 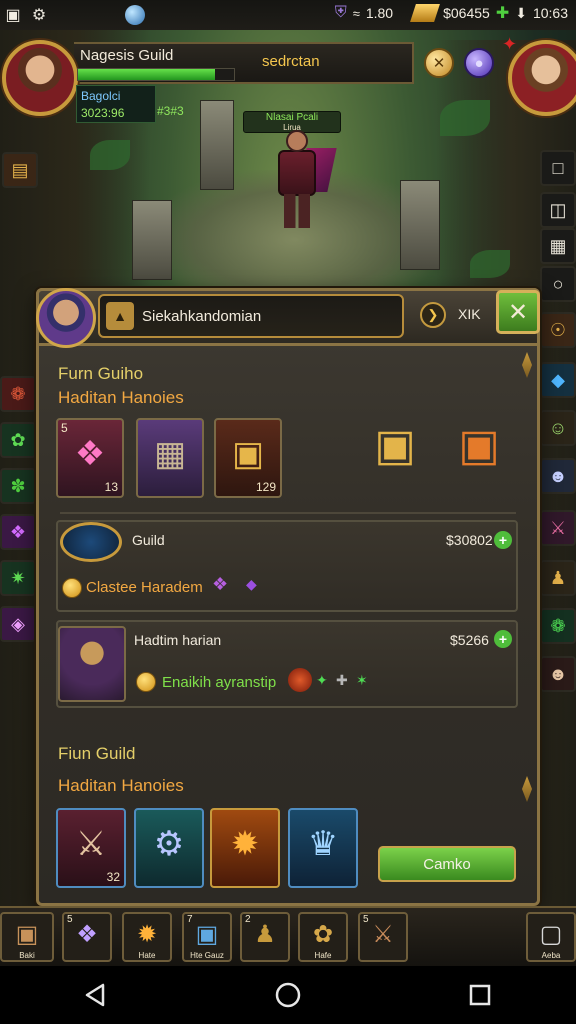 I want to click on mask-icon: ☺, so click(x=558, y=428).